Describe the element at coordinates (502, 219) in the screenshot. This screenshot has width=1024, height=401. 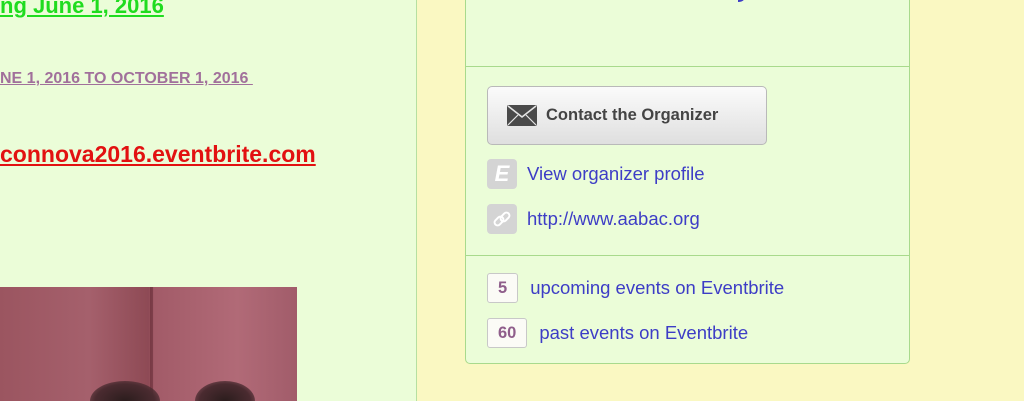
I see `link-icon` at that location.